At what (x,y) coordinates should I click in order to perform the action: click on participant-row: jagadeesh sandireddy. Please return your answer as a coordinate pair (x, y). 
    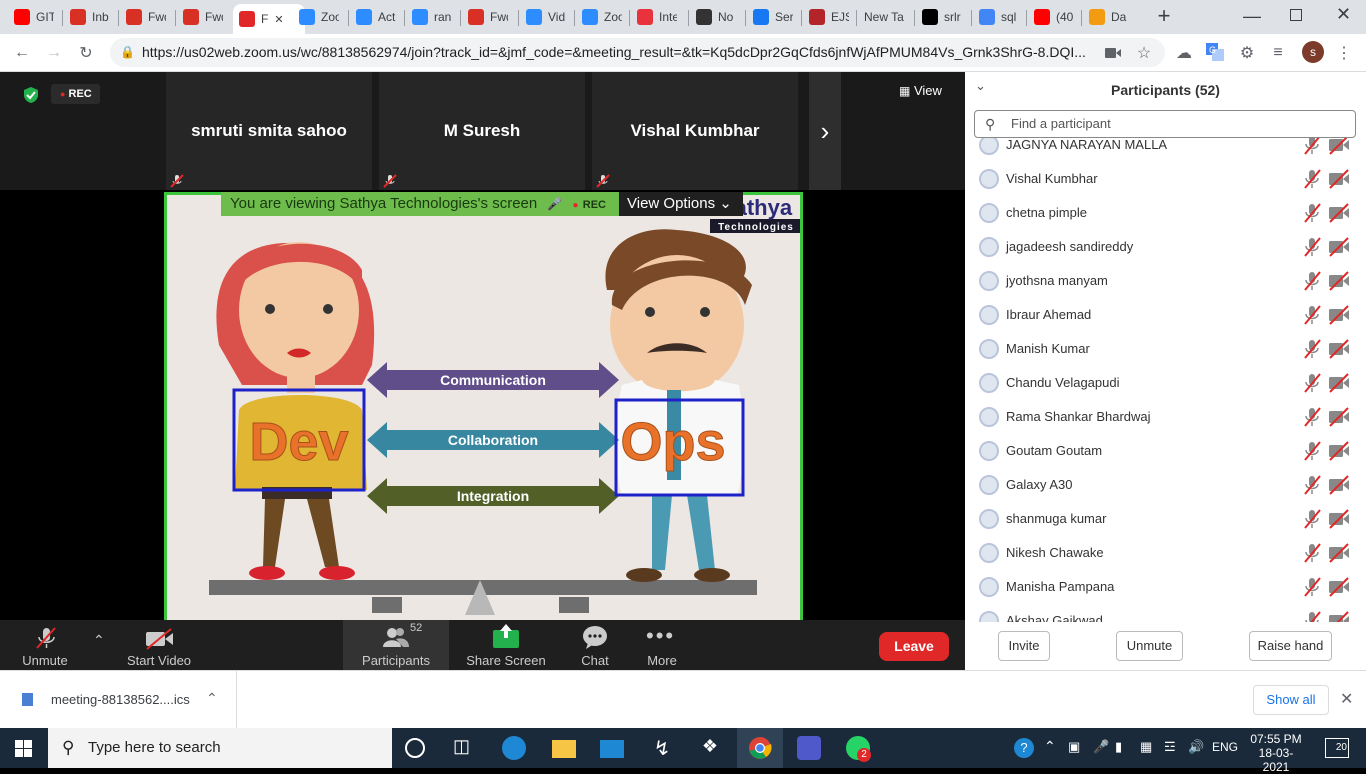
    Looking at the image, I should click on (1165, 248).